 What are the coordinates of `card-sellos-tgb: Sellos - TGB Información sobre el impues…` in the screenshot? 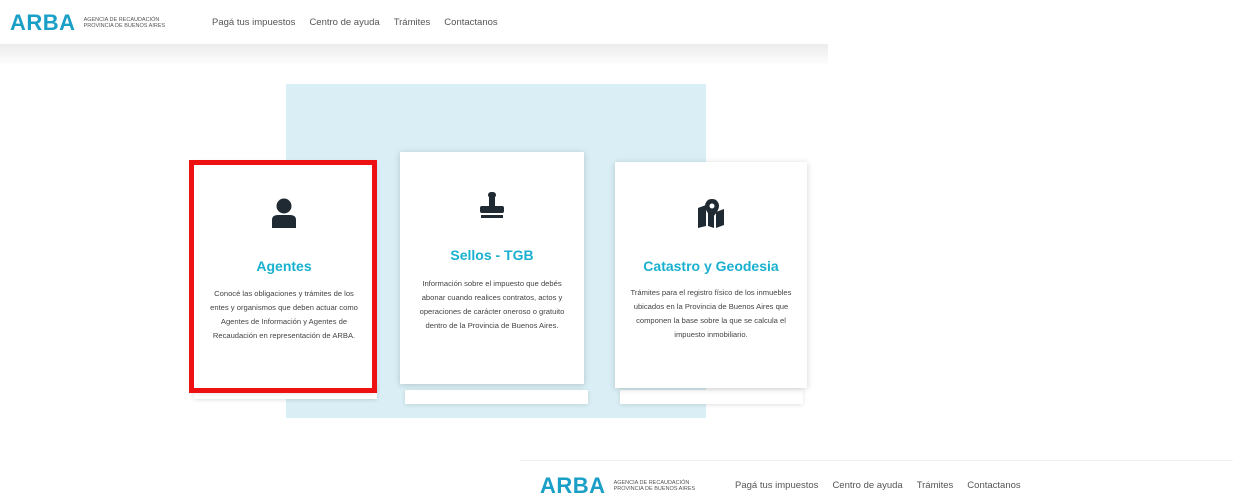 It's located at (492, 268).